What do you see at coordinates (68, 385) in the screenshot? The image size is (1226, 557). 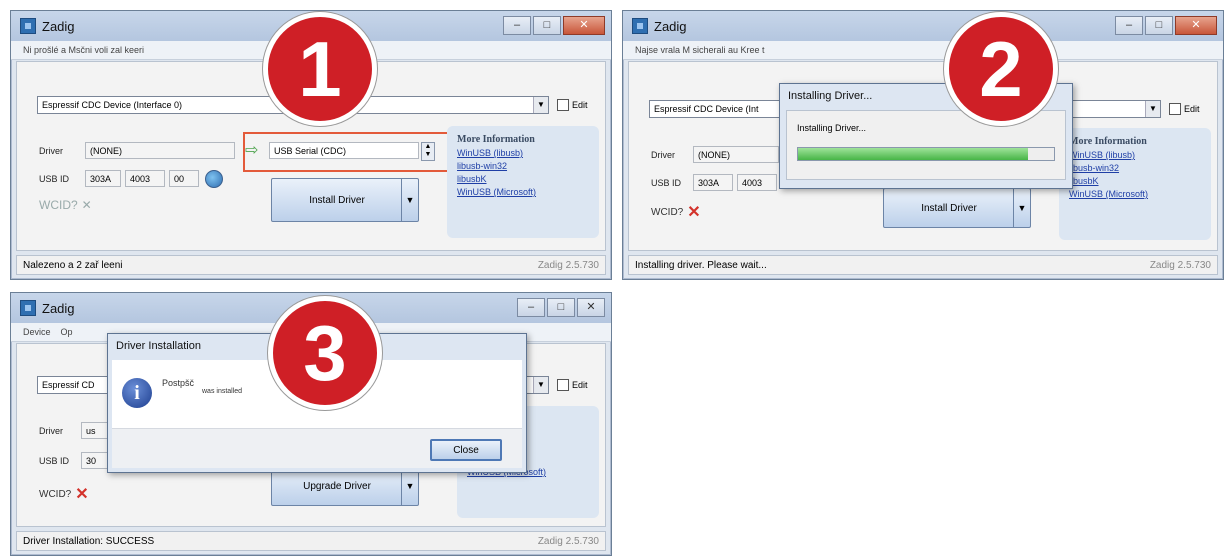 I see `device-select-value: Espressif CD` at bounding box center [68, 385].